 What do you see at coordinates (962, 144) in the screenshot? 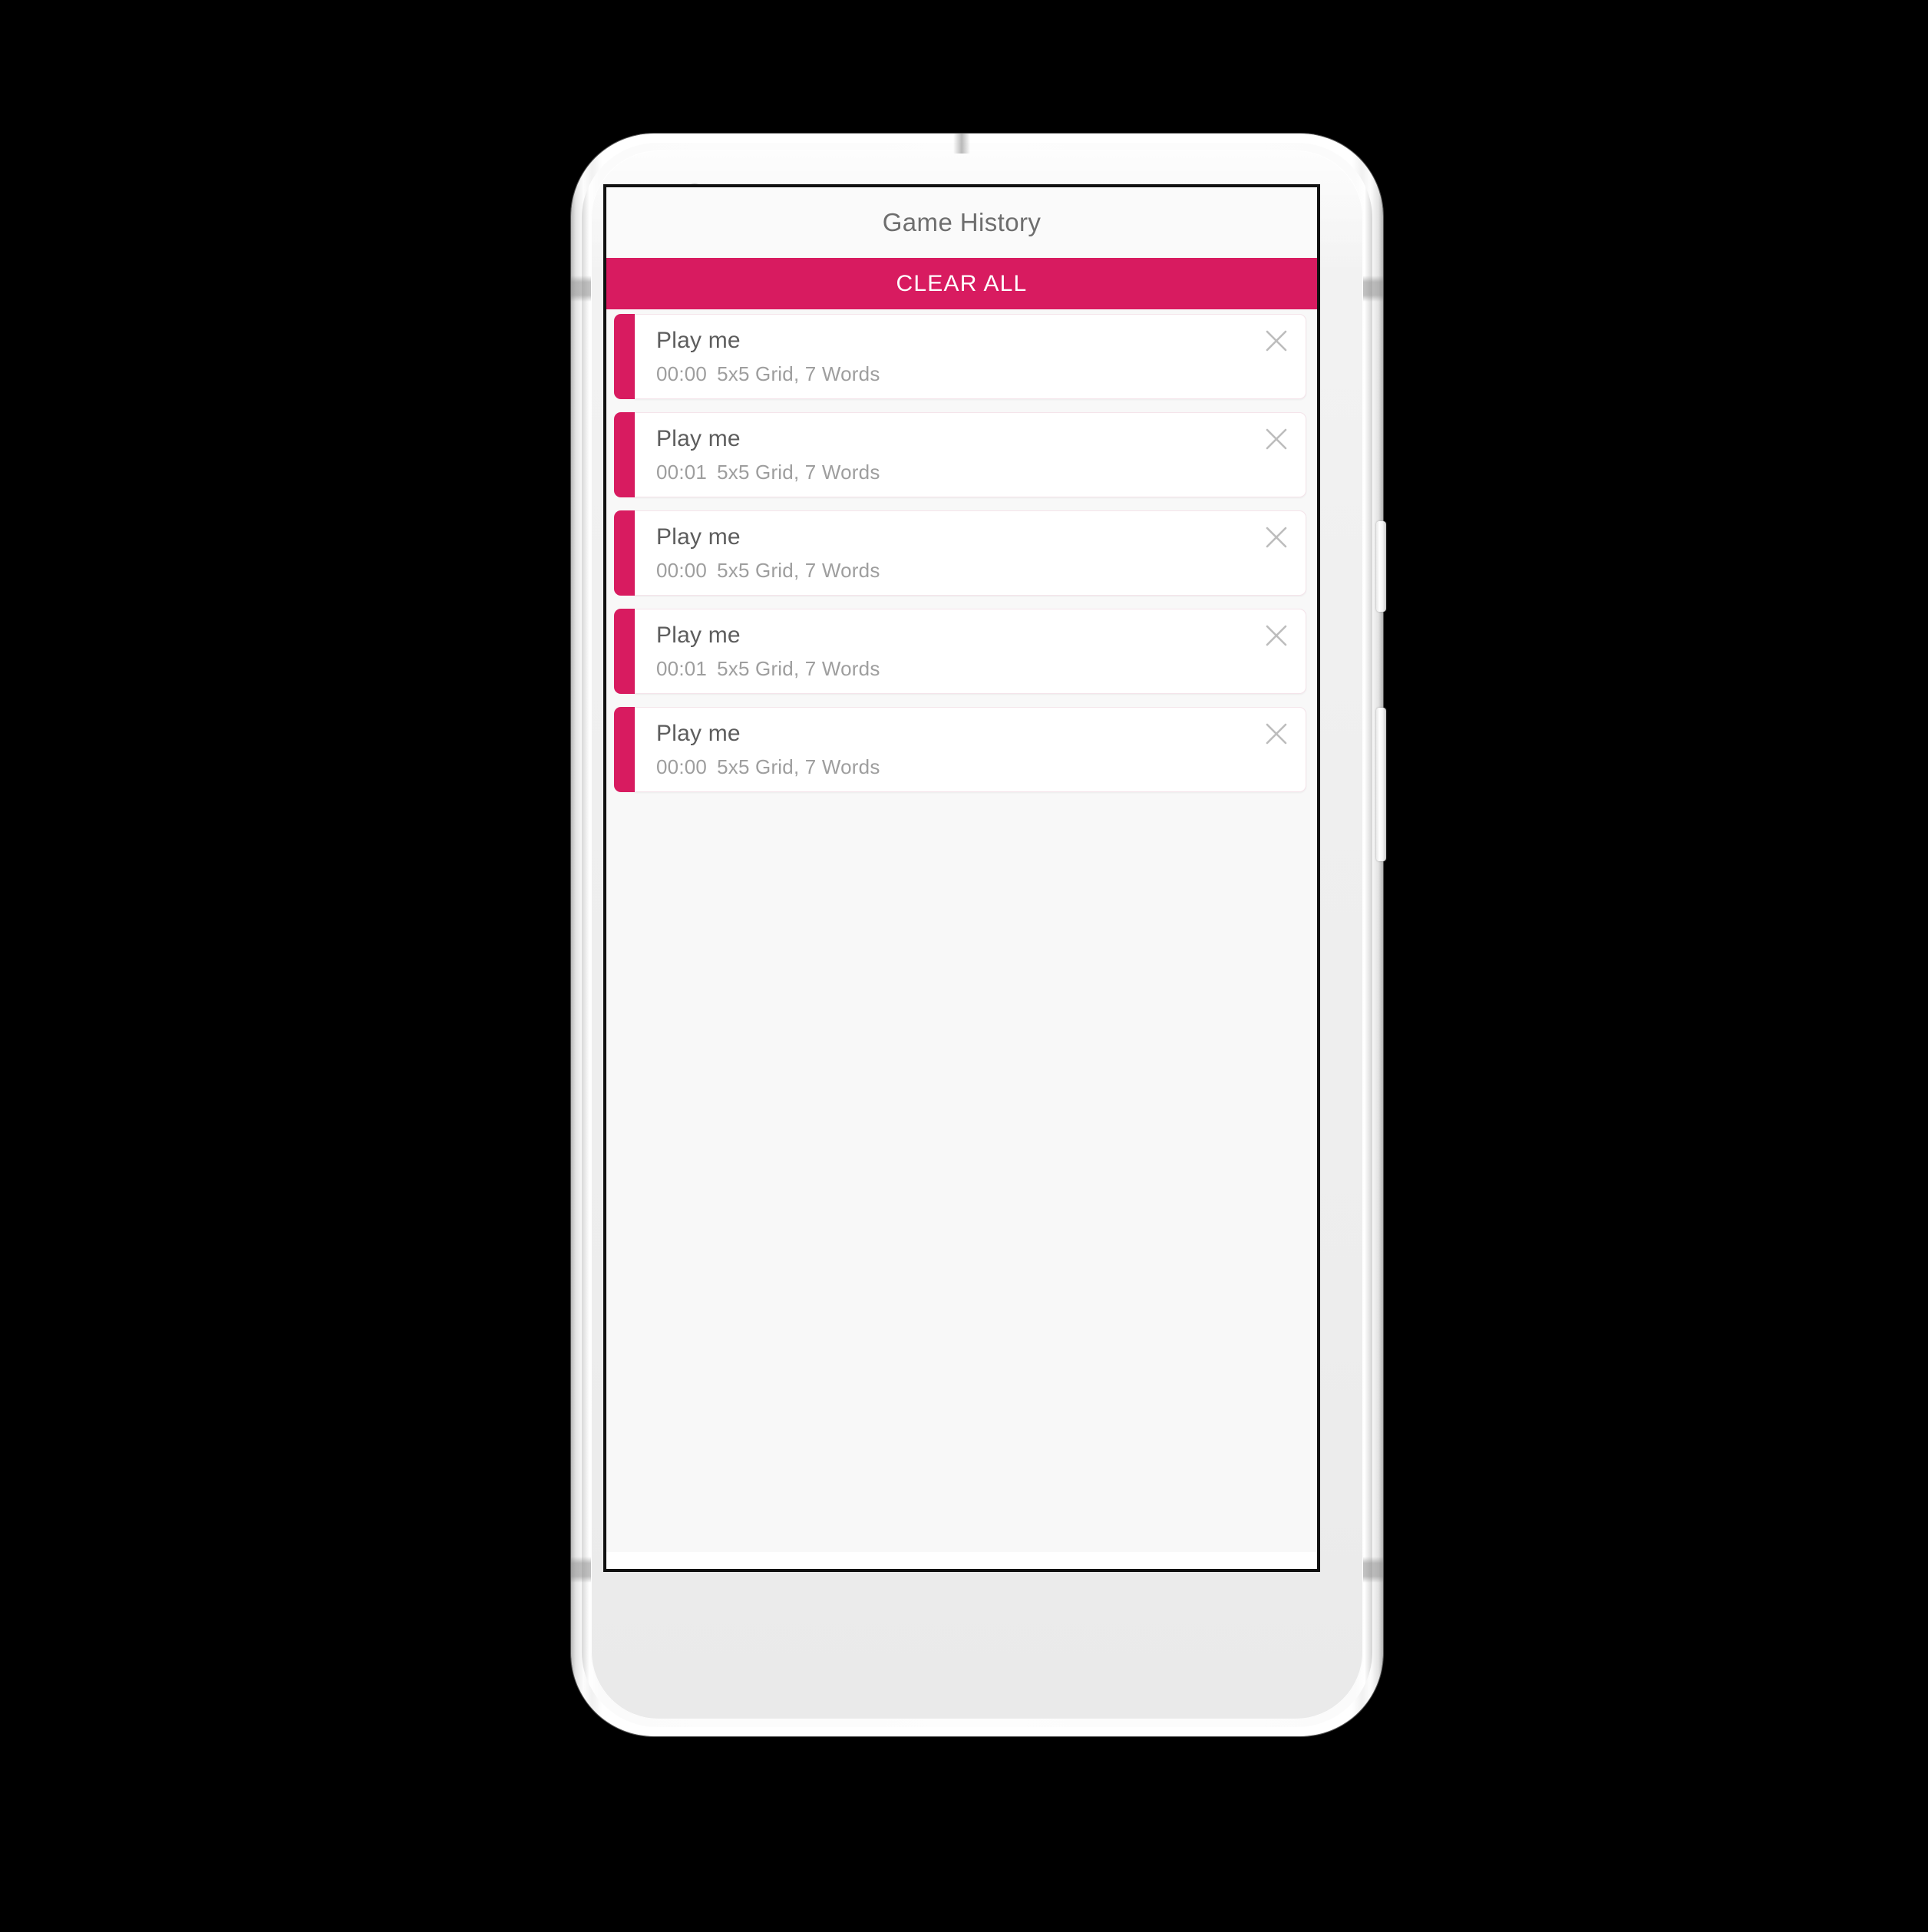
I see `antenna-band-top-edge` at bounding box center [962, 144].